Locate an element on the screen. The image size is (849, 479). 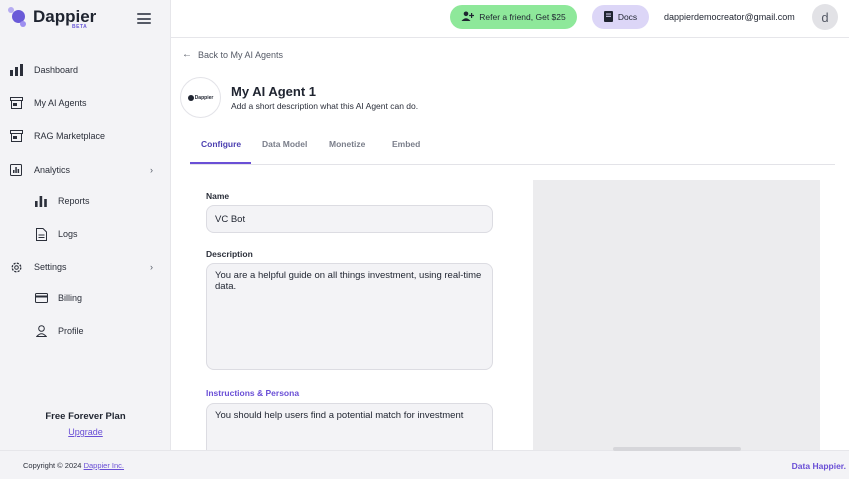
tagline: Data Happier. is located at coordinates (818, 466).